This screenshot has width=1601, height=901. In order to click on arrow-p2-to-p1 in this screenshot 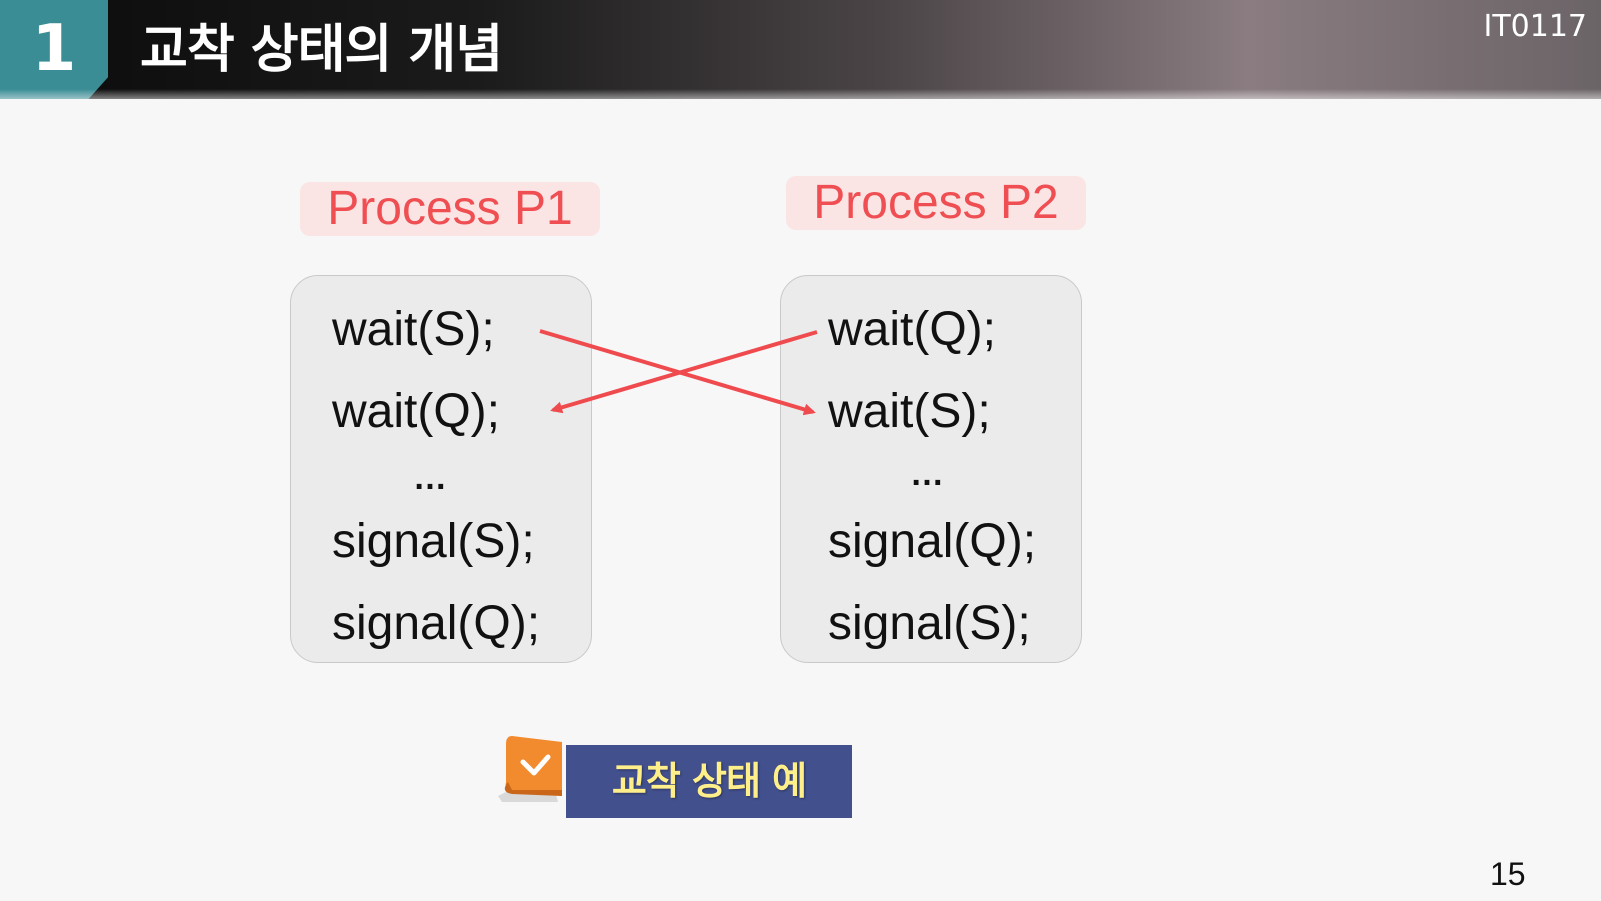, I will do `click(684, 372)`.